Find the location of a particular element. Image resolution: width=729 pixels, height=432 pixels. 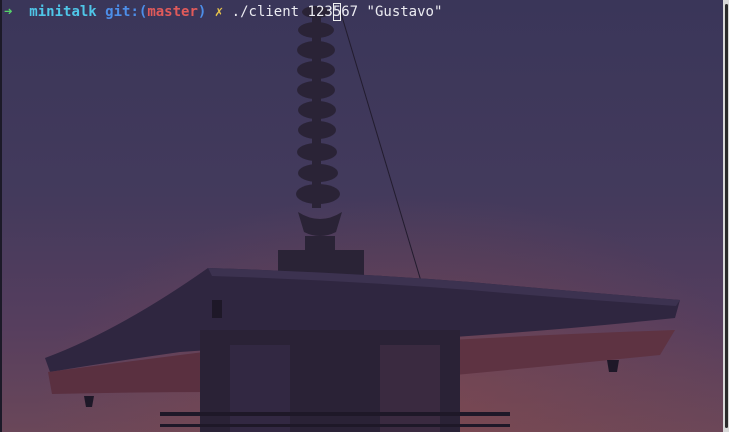

window-left-border is located at coordinates (1, 216).